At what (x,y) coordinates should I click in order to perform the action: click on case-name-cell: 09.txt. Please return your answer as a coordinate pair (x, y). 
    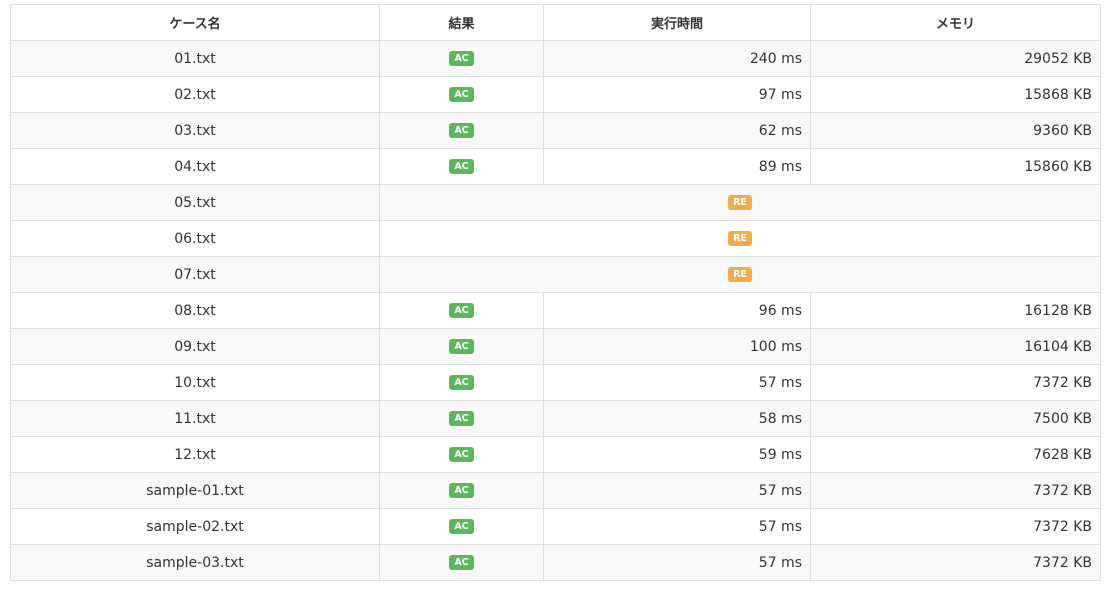
    Looking at the image, I should click on (195, 346).